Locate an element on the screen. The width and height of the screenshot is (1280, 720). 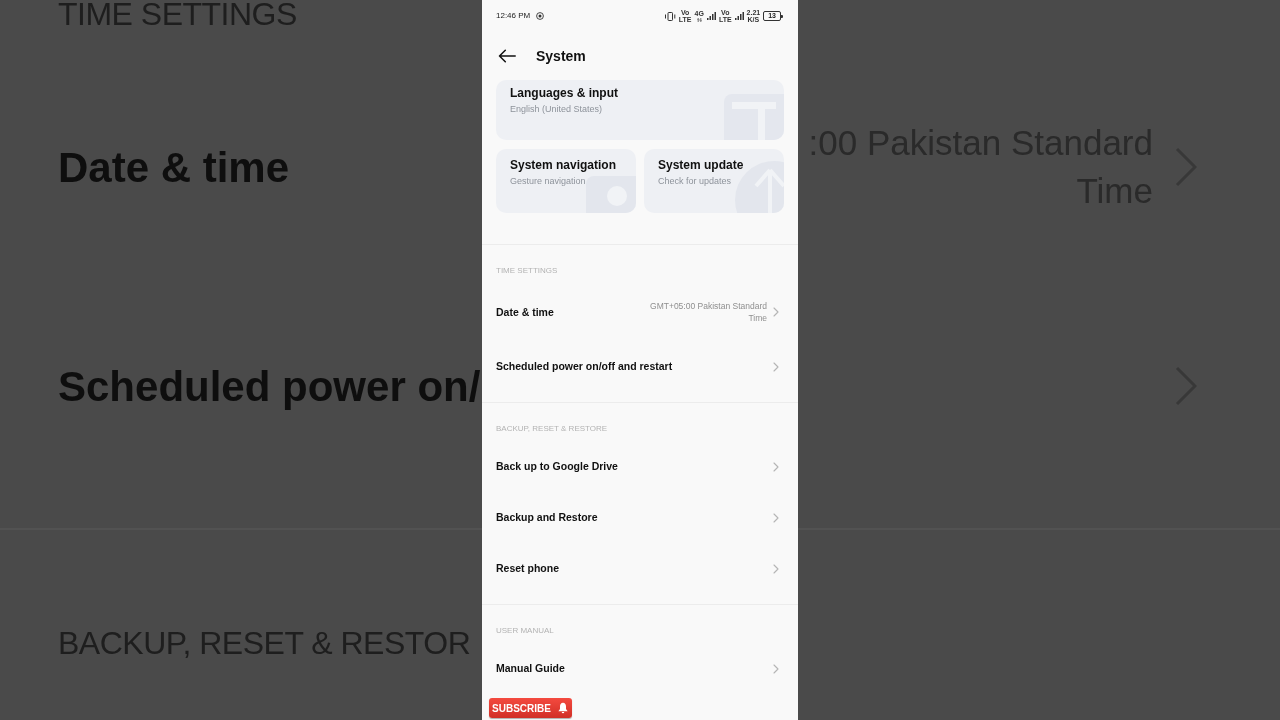
page-title: System is located at coordinates (561, 56).